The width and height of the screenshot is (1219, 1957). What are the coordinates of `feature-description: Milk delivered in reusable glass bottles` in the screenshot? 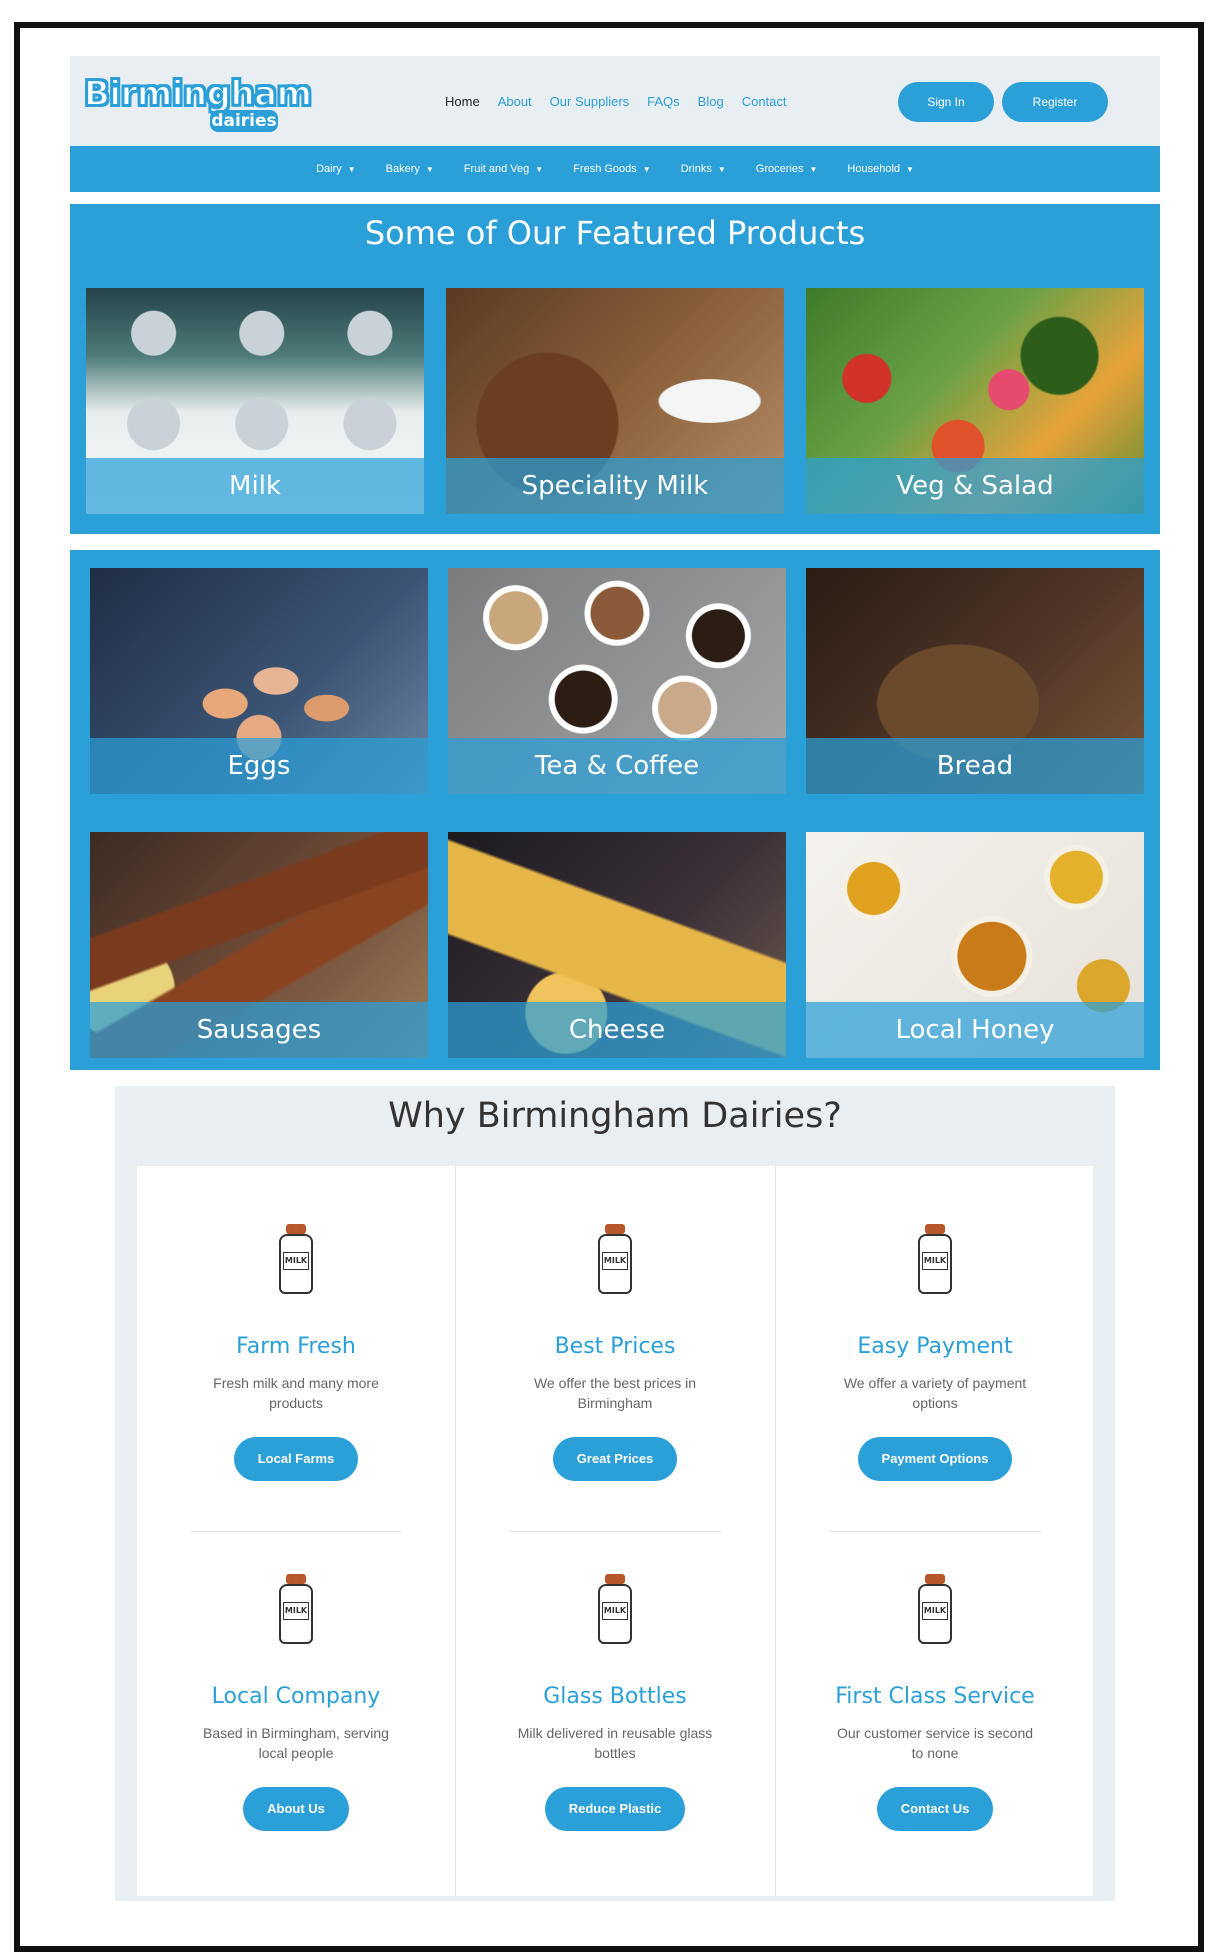 It's located at (615, 1743).